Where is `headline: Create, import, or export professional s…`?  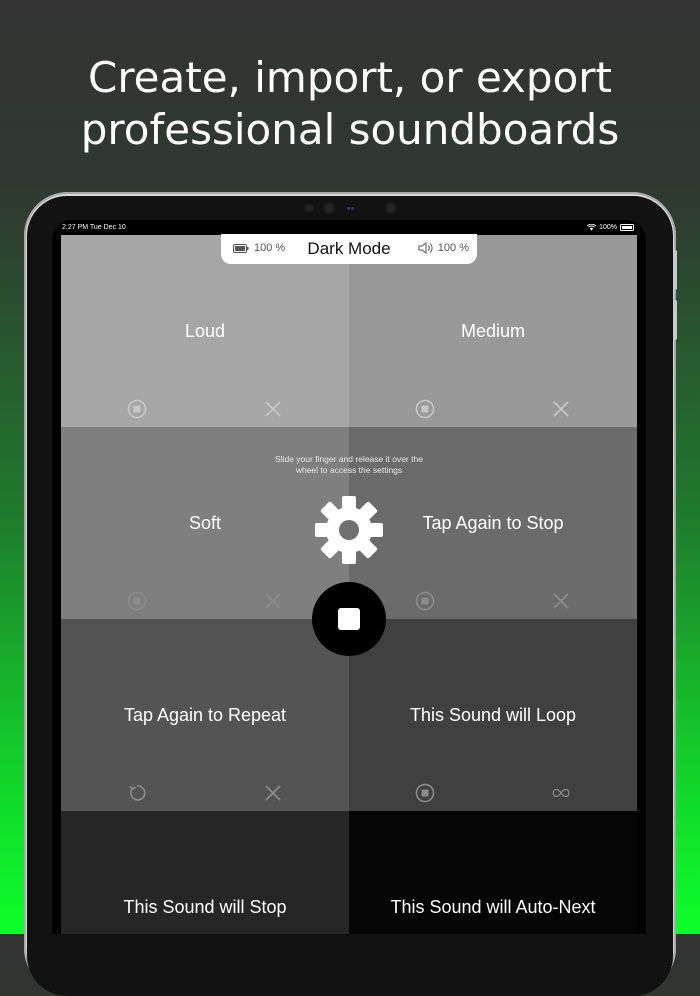
headline: Create, import, or export professional s… is located at coordinates (350, 104).